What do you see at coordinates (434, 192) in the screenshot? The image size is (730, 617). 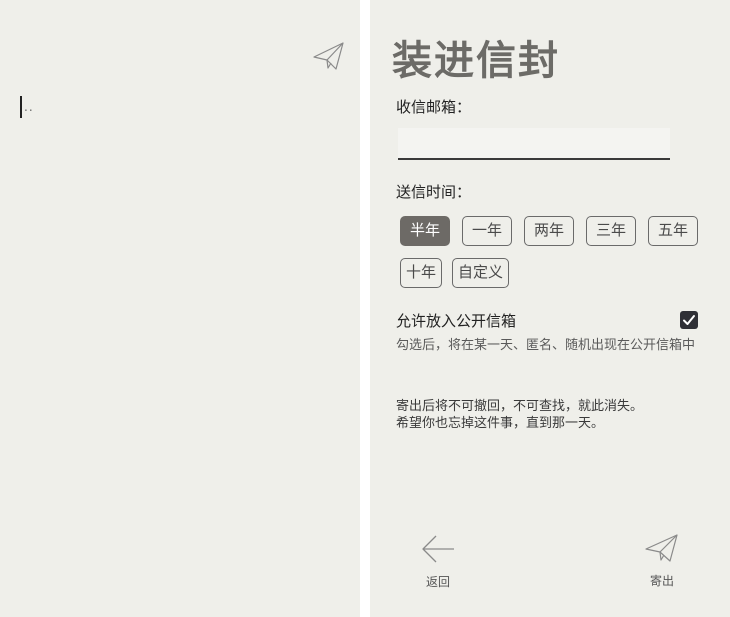 I see `send-time-label: 送信时间：` at bounding box center [434, 192].